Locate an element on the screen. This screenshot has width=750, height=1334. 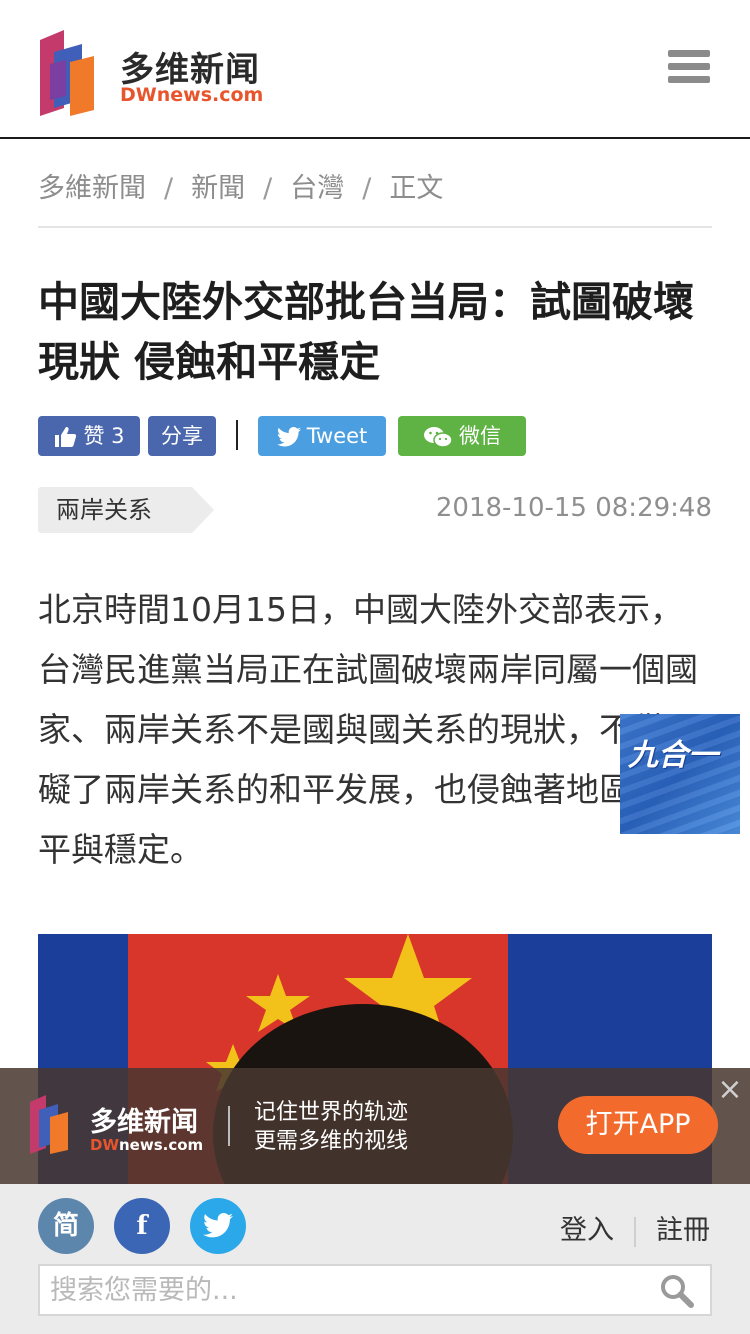
logo-domain-dw: DW is located at coordinates (138, 95).